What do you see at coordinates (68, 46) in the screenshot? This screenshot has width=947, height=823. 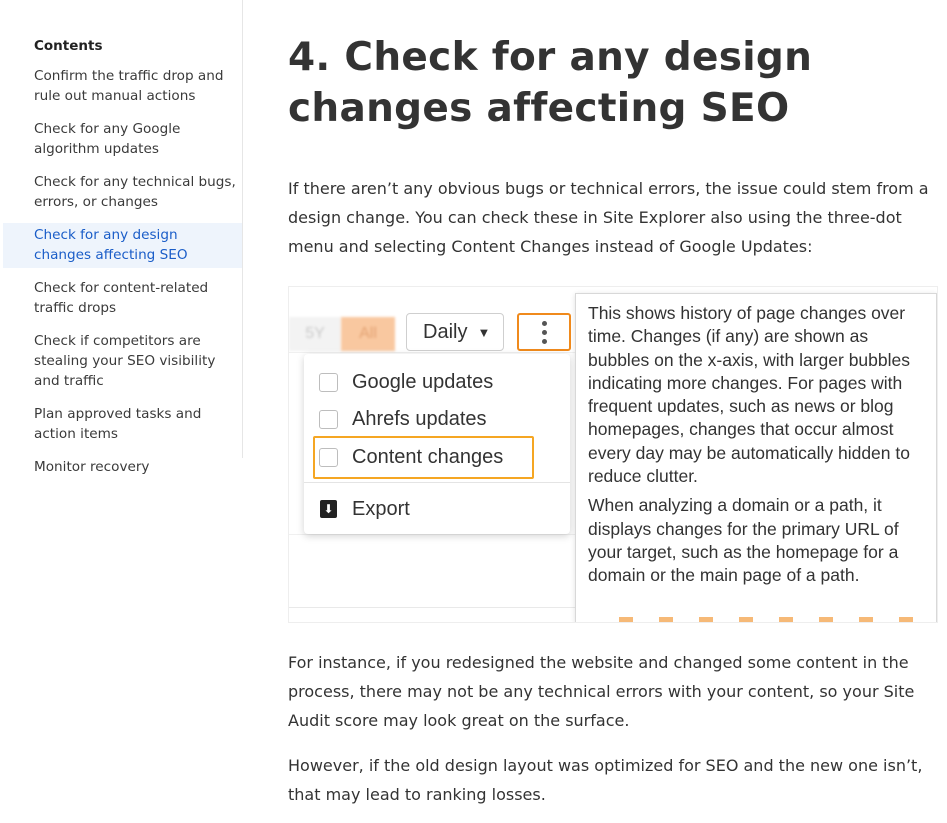 I see `toc-heading: Contents` at bounding box center [68, 46].